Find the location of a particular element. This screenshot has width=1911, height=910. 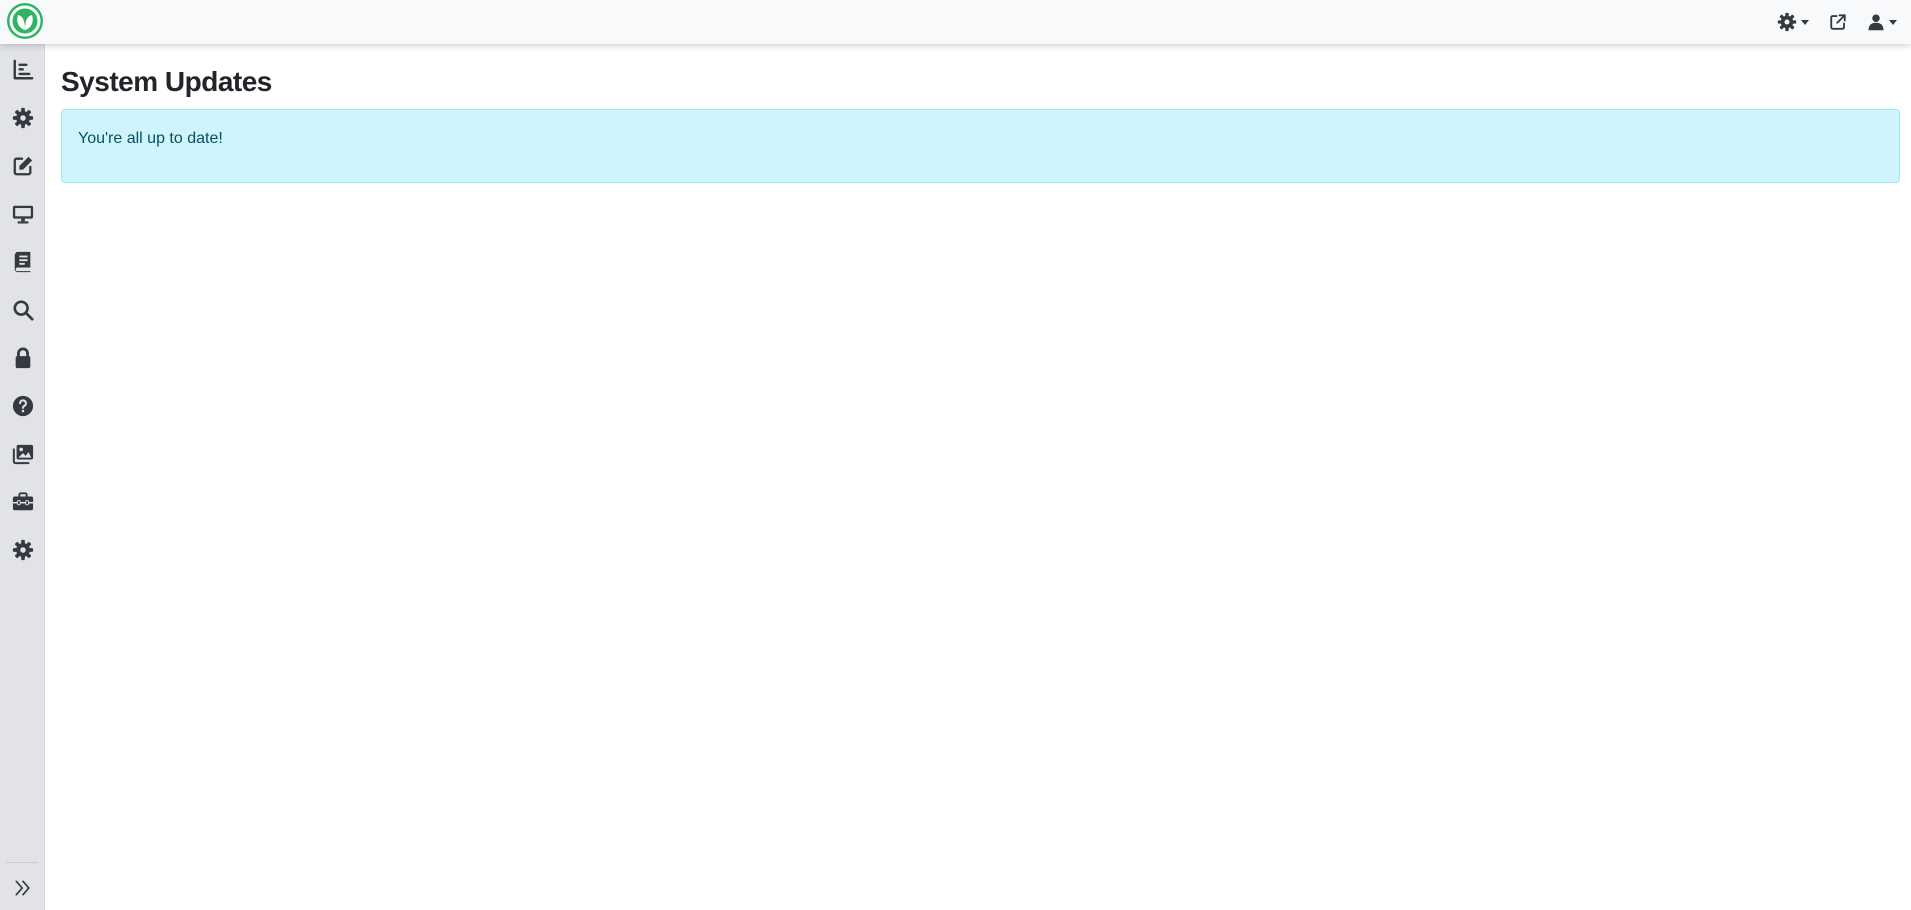

sidebar is located at coordinates (22, 477).